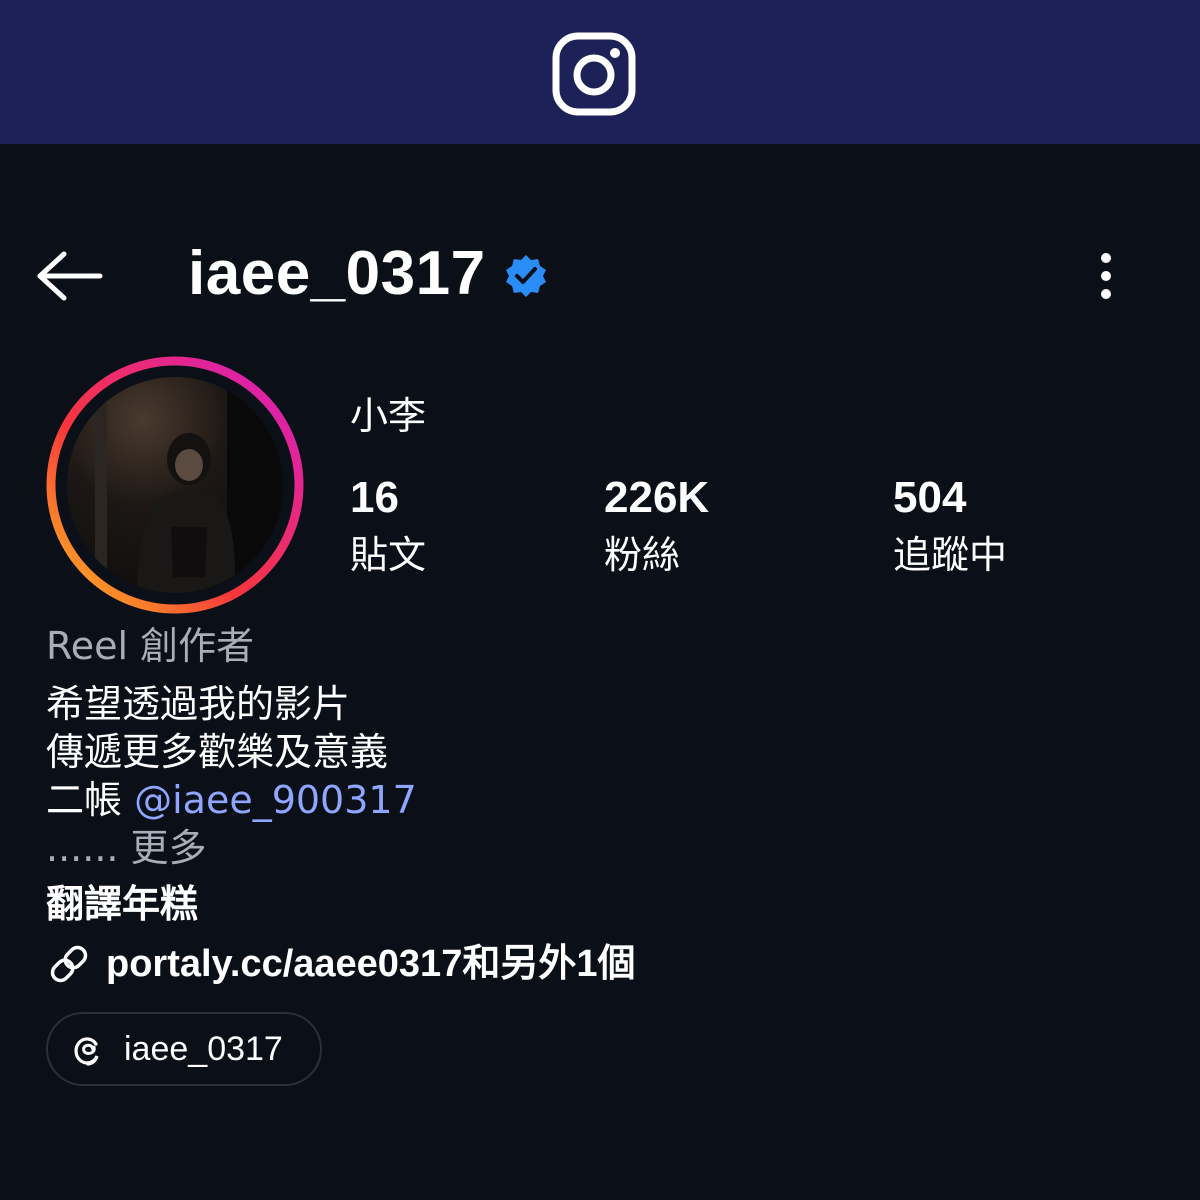 This screenshot has height=1200, width=1200. I want to click on instagram-icon, so click(594, 74).